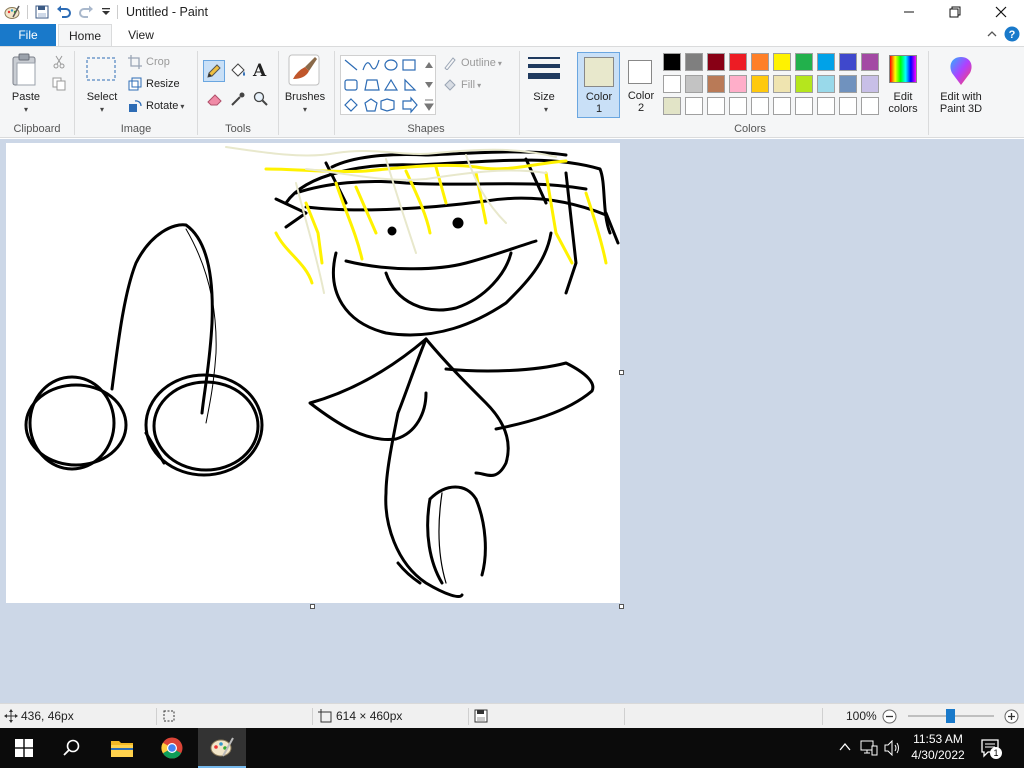  Describe the element at coordinates (950, 716) in the screenshot. I see `zoom-slider-thumb` at that location.